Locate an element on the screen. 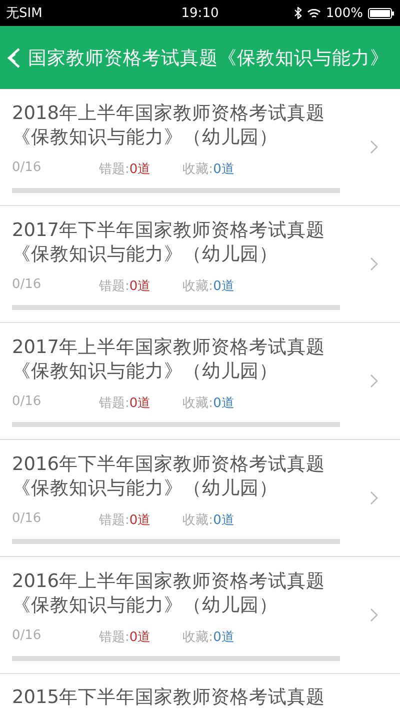  battery-text: 100% is located at coordinates (344, 13).